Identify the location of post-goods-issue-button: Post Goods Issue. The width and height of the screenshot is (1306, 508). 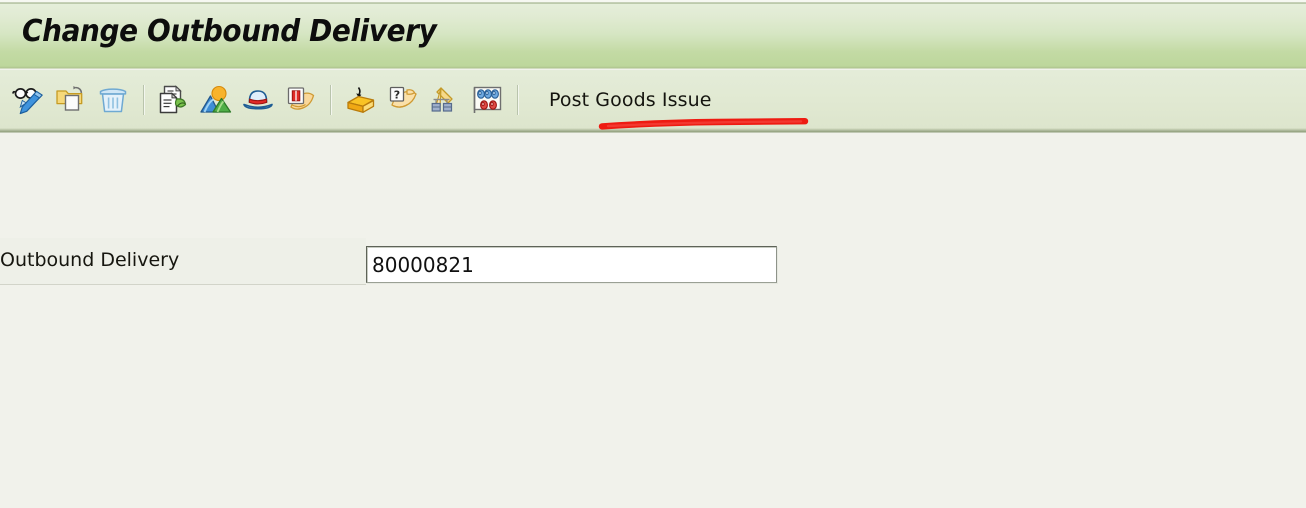
(630, 100).